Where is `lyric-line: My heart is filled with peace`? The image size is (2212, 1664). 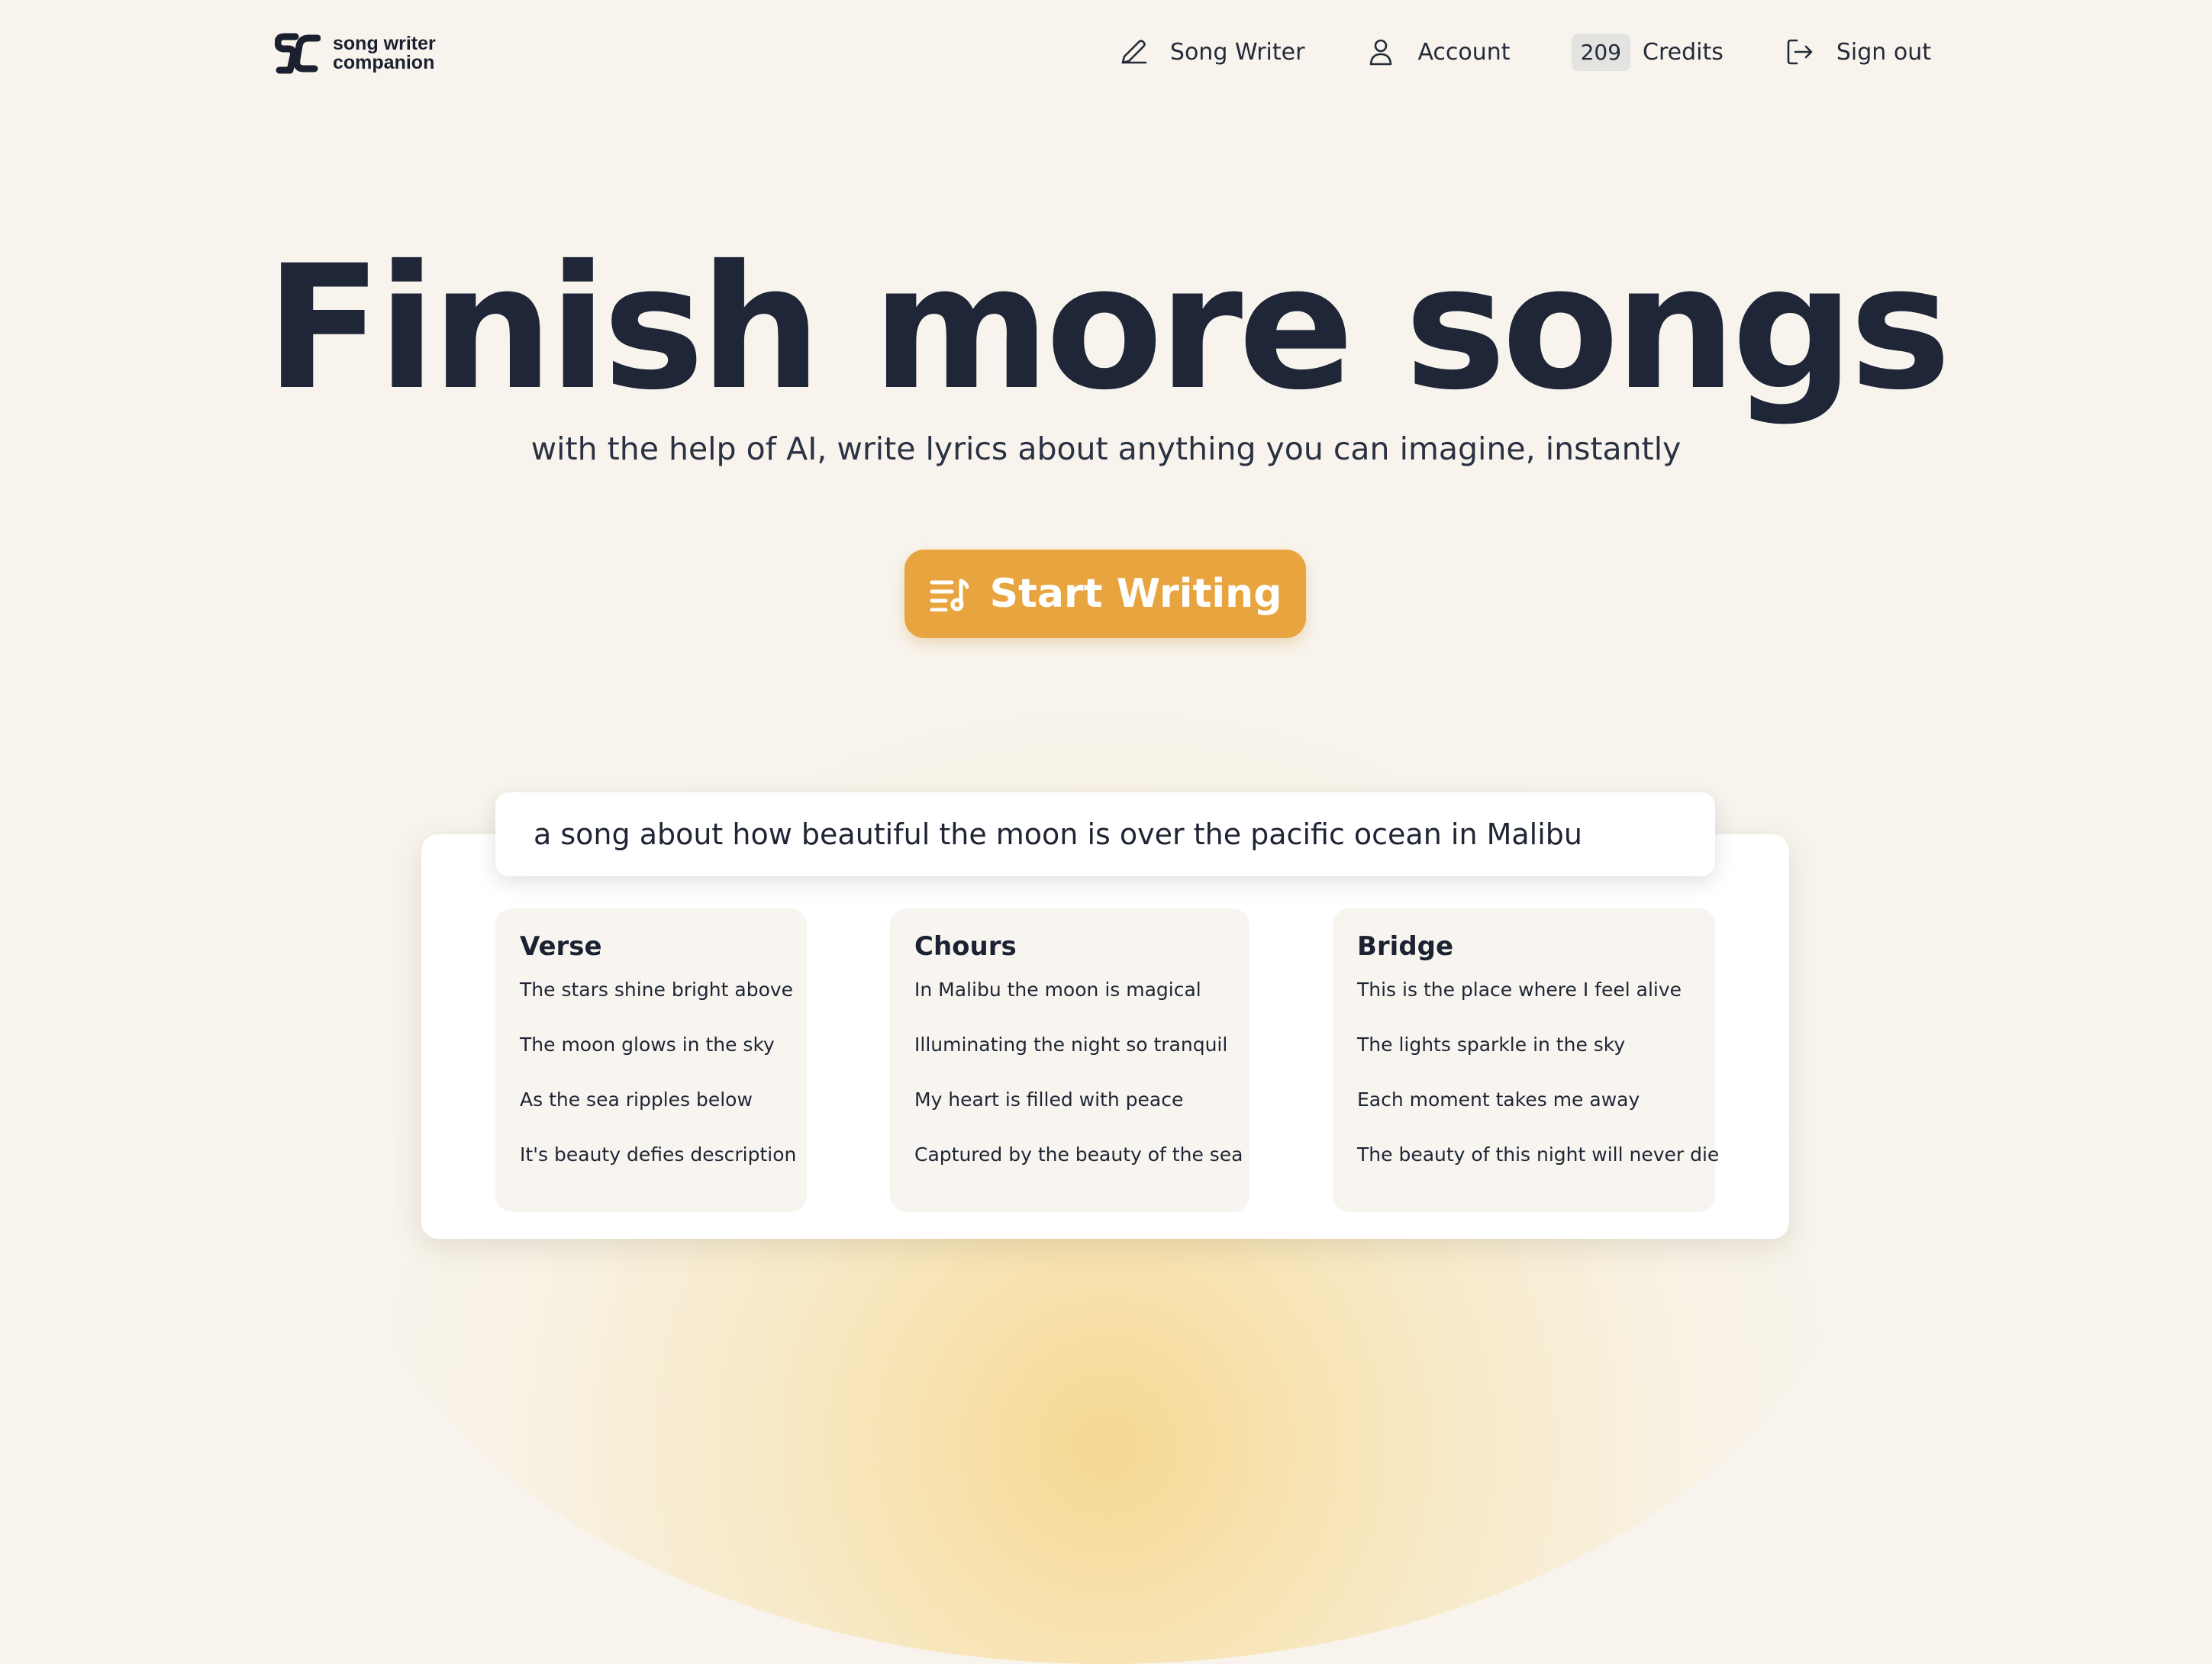
lyric-line: My heart is filled with peace is located at coordinates (1049, 1099).